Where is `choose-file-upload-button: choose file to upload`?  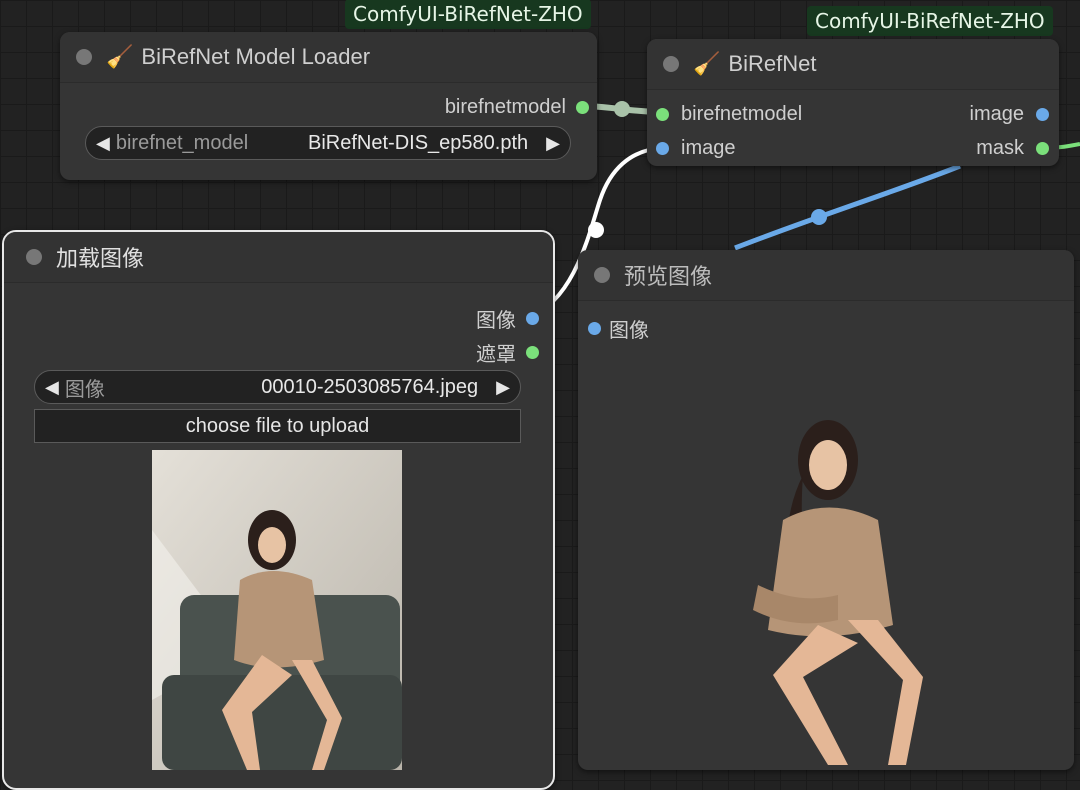 choose-file-upload-button: choose file to upload is located at coordinates (277, 426).